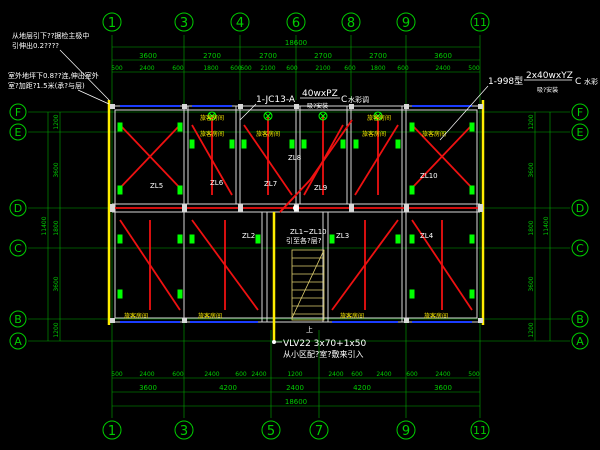 Image resolution: width=600 pixels, height=450 pixels. I want to click on dim-bottom-sub: 500, so click(474, 374).